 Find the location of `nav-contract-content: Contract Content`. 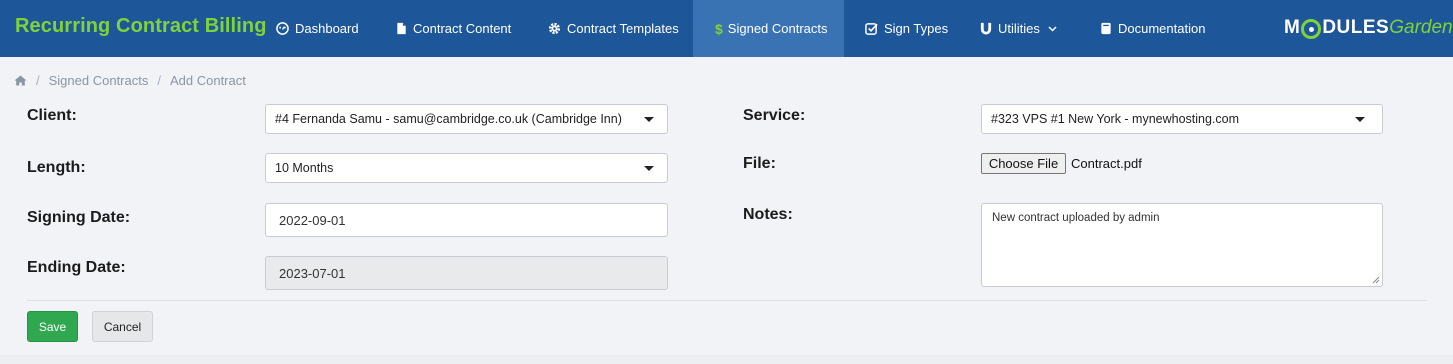

nav-contract-content: Contract Content is located at coordinates (453, 28).